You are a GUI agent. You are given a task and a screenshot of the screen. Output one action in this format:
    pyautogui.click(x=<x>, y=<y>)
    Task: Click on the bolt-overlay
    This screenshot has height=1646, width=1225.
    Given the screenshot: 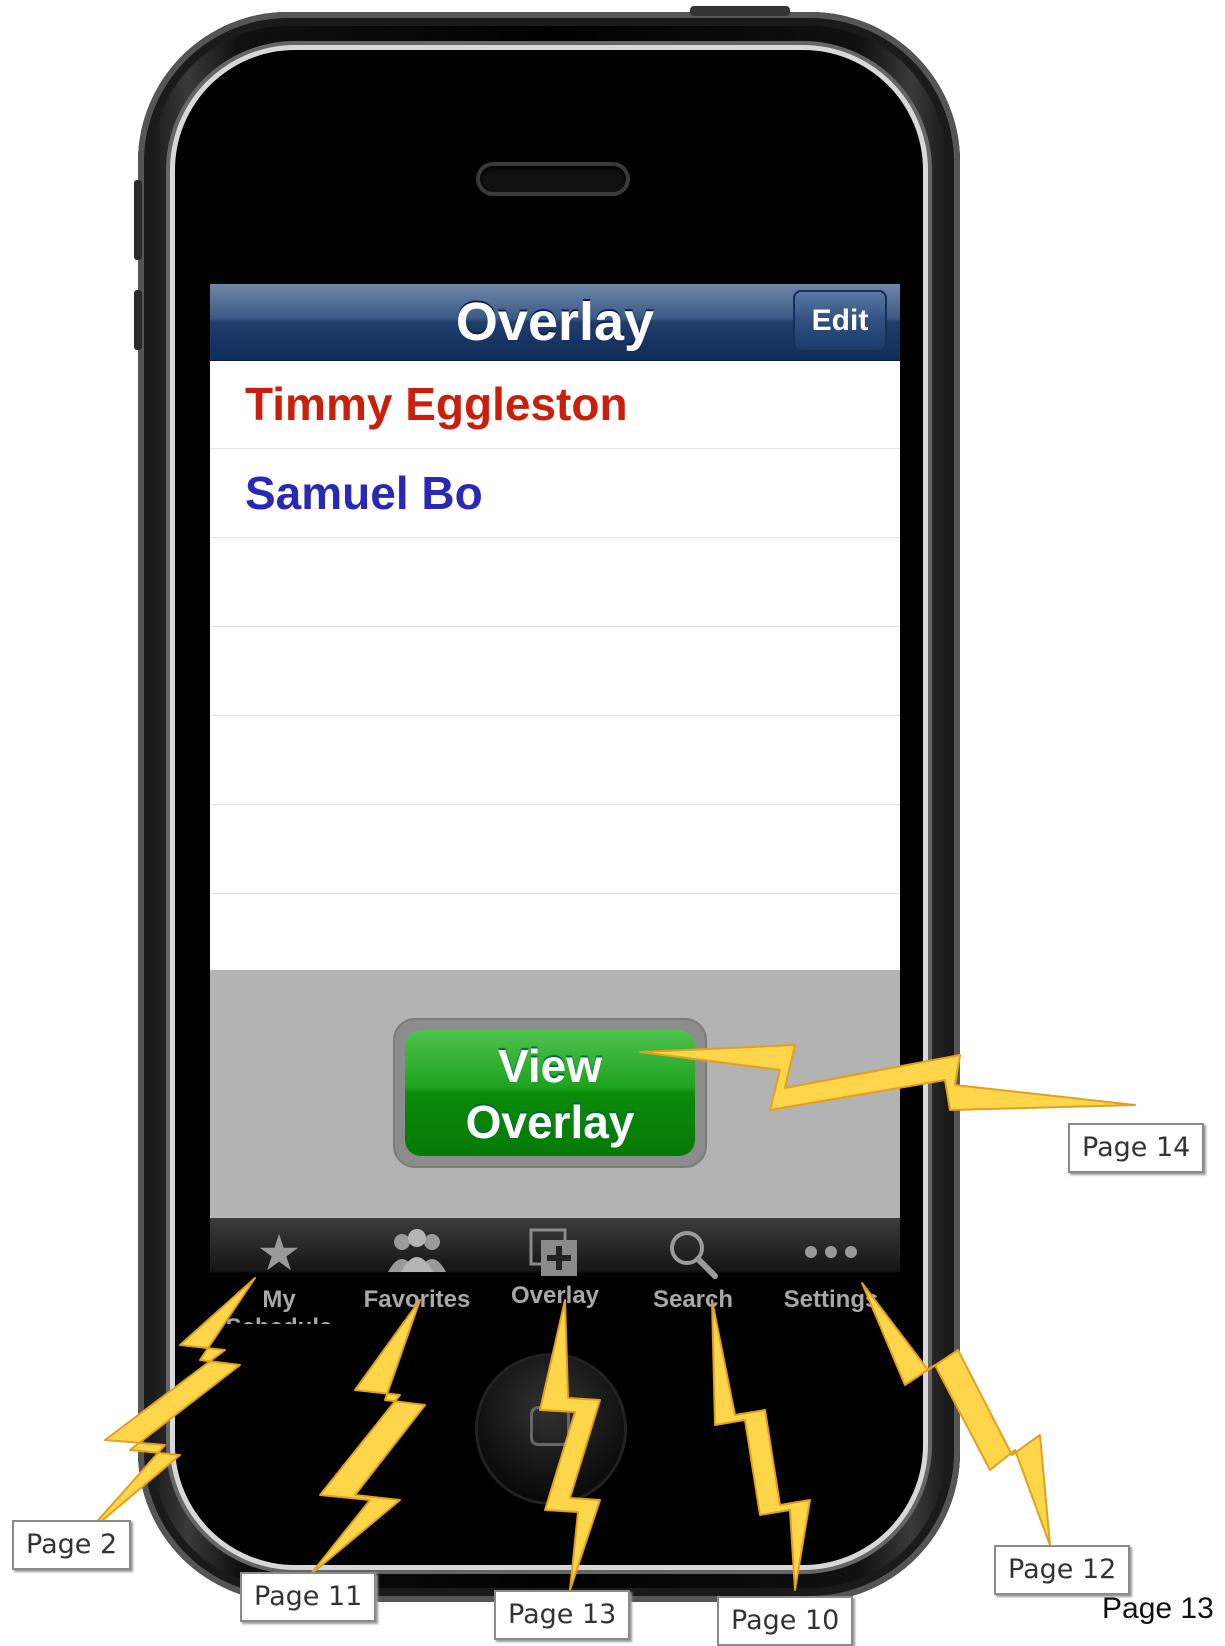 What is the action you would take?
    pyautogui.click(x=570, y=1445)
    